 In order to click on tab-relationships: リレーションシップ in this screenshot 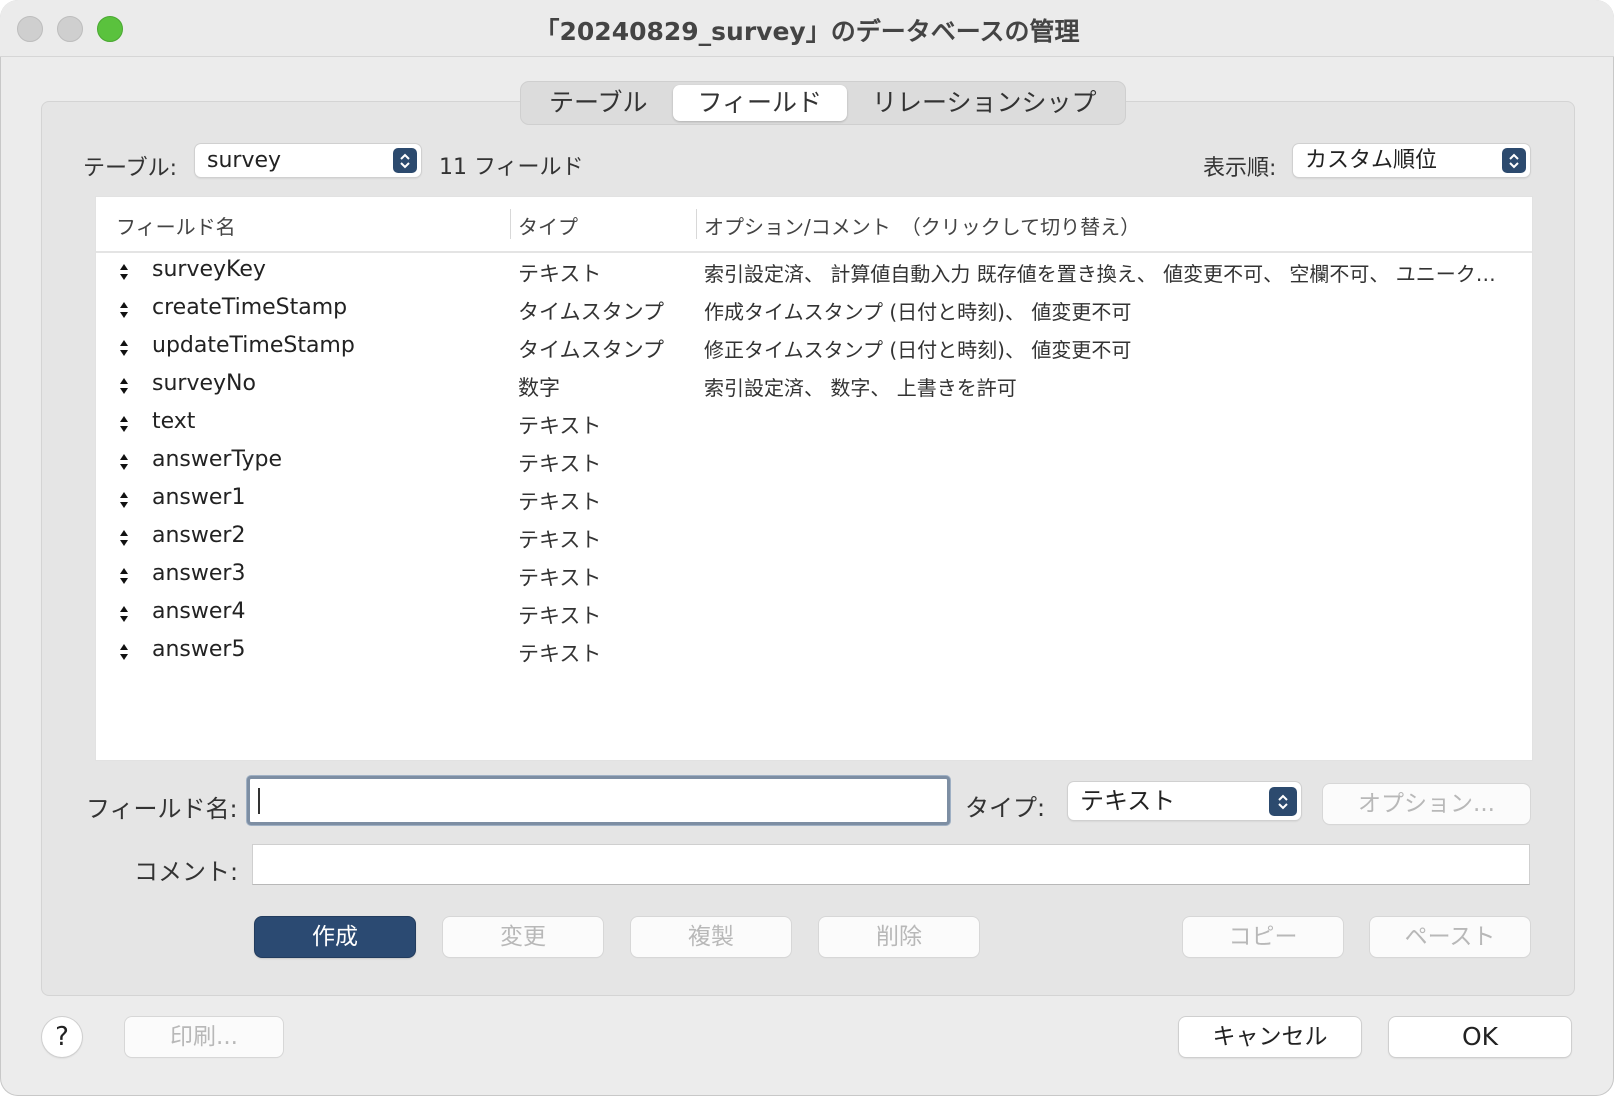, I will do `click(984, 103)`.